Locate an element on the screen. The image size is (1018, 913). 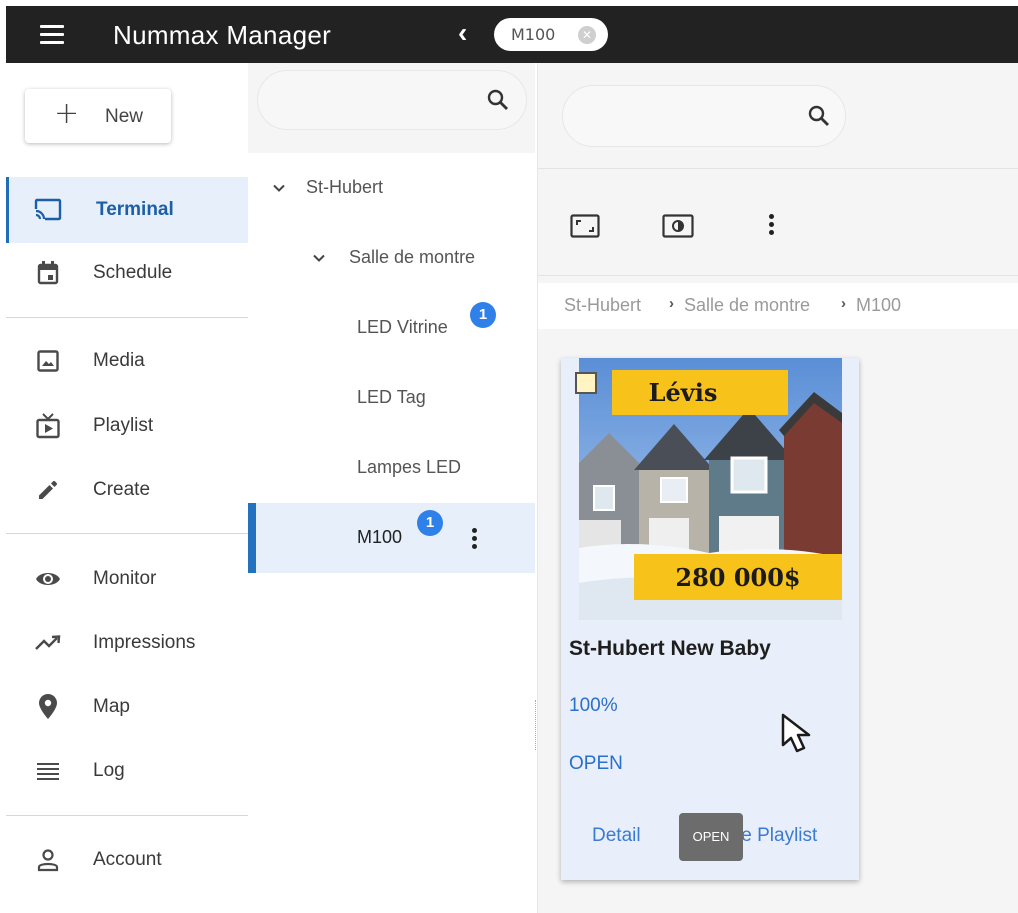
card-checkbox is located at coordinates (586, 383).